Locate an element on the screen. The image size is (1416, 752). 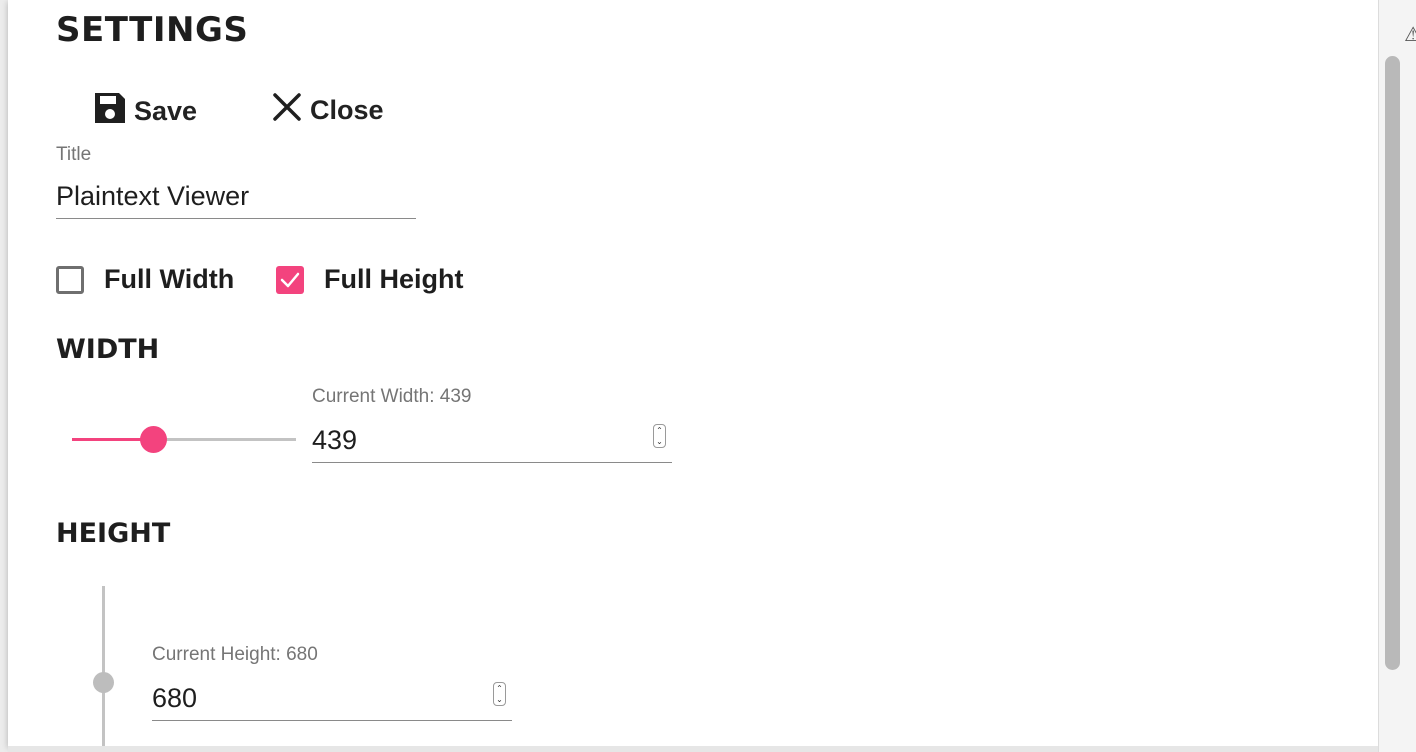
full-height-checkbox: Full Height is located at coordinates (369, 279).